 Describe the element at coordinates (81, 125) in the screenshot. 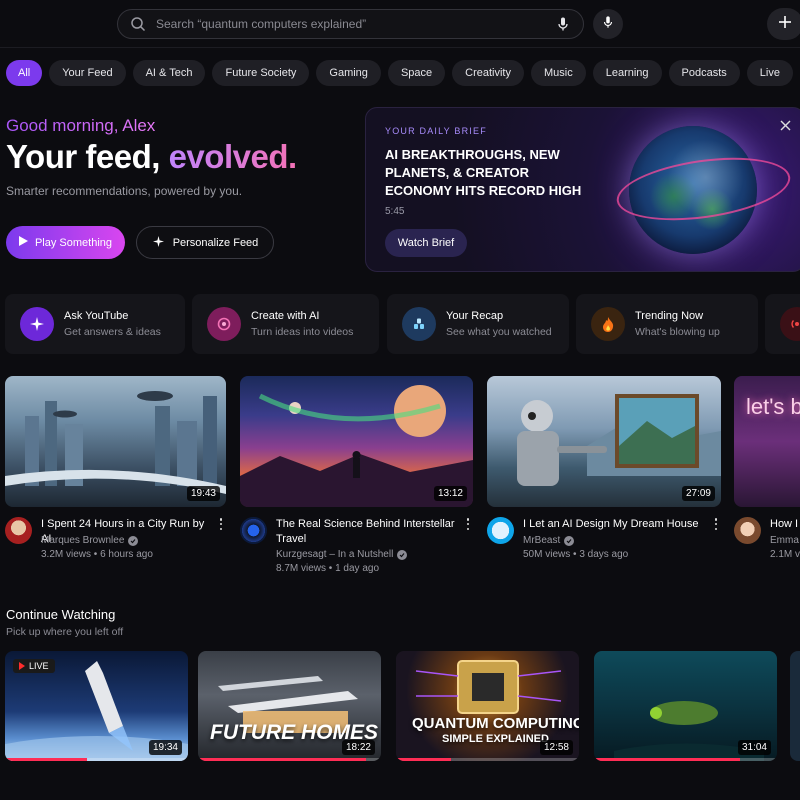

I see `greeting: Good morning, Alex` at that location.